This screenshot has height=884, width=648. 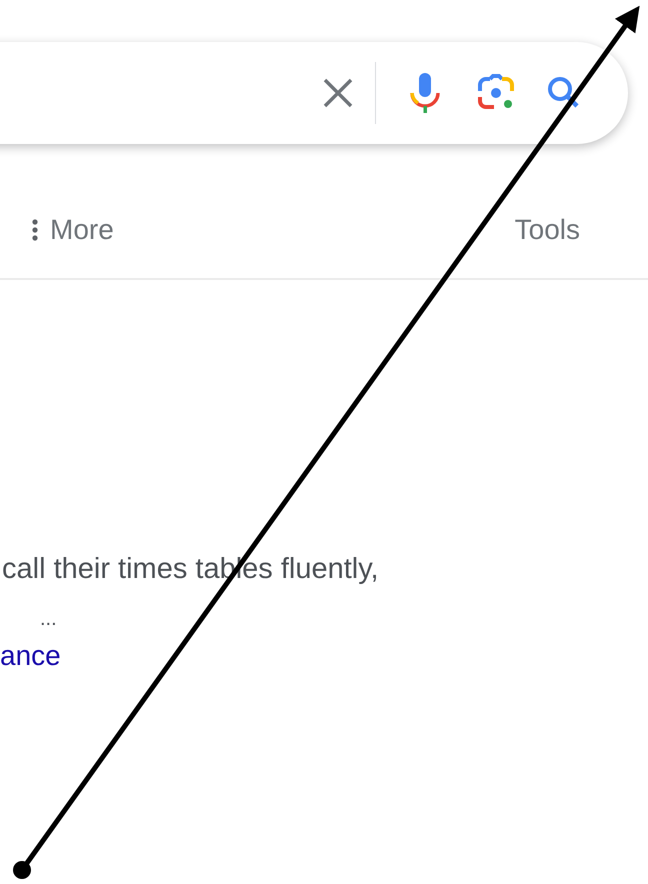 I want to click on clear-icon, so click(x=338, y=93).